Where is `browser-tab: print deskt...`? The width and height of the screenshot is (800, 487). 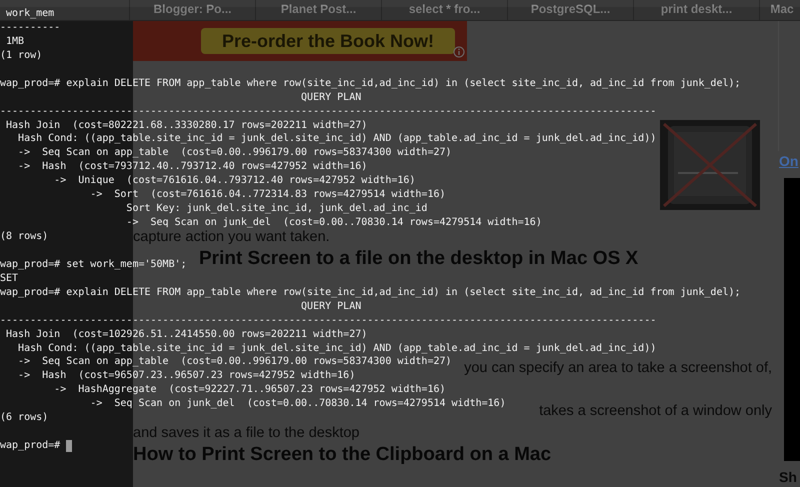 browser-tab: print deskt... is located at coordinates (697, 10).